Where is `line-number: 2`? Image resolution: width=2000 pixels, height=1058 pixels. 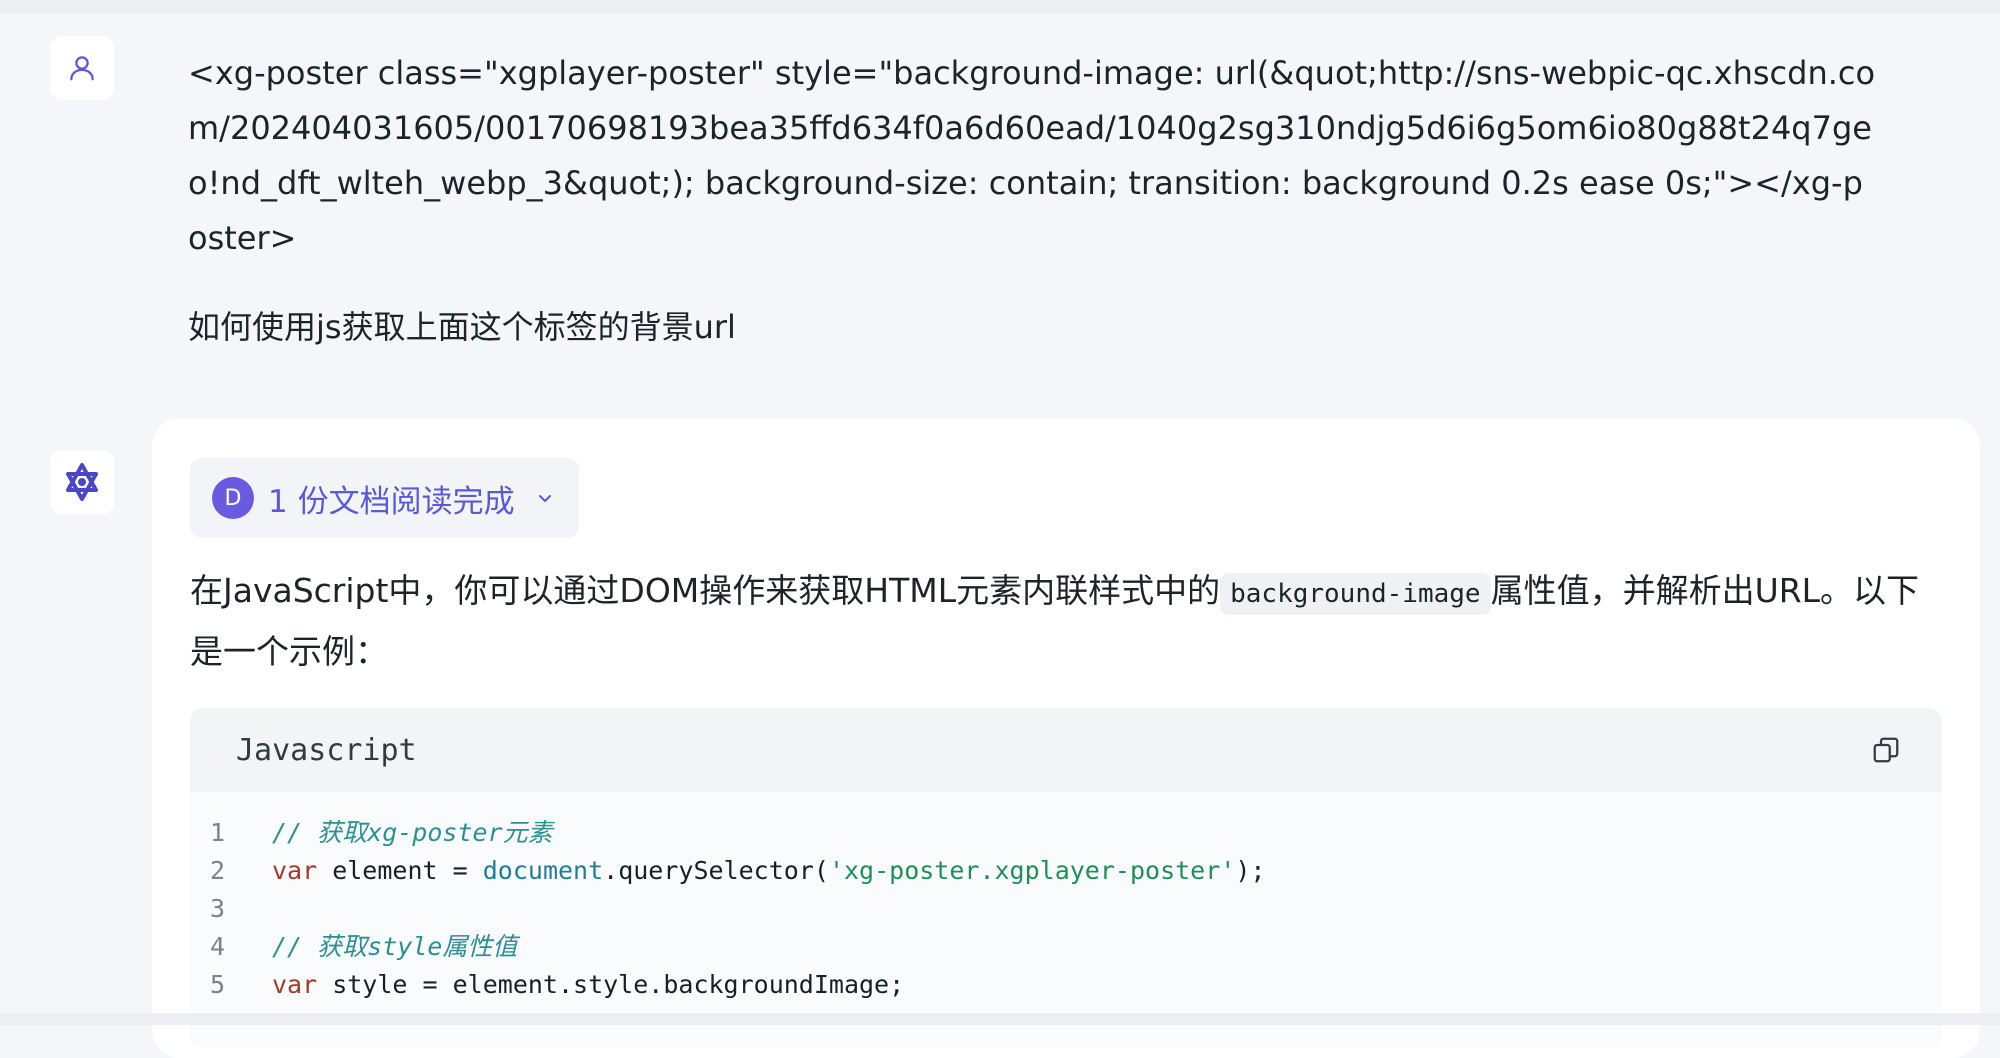
line-number: 2 is located at coordinates (218, 870).